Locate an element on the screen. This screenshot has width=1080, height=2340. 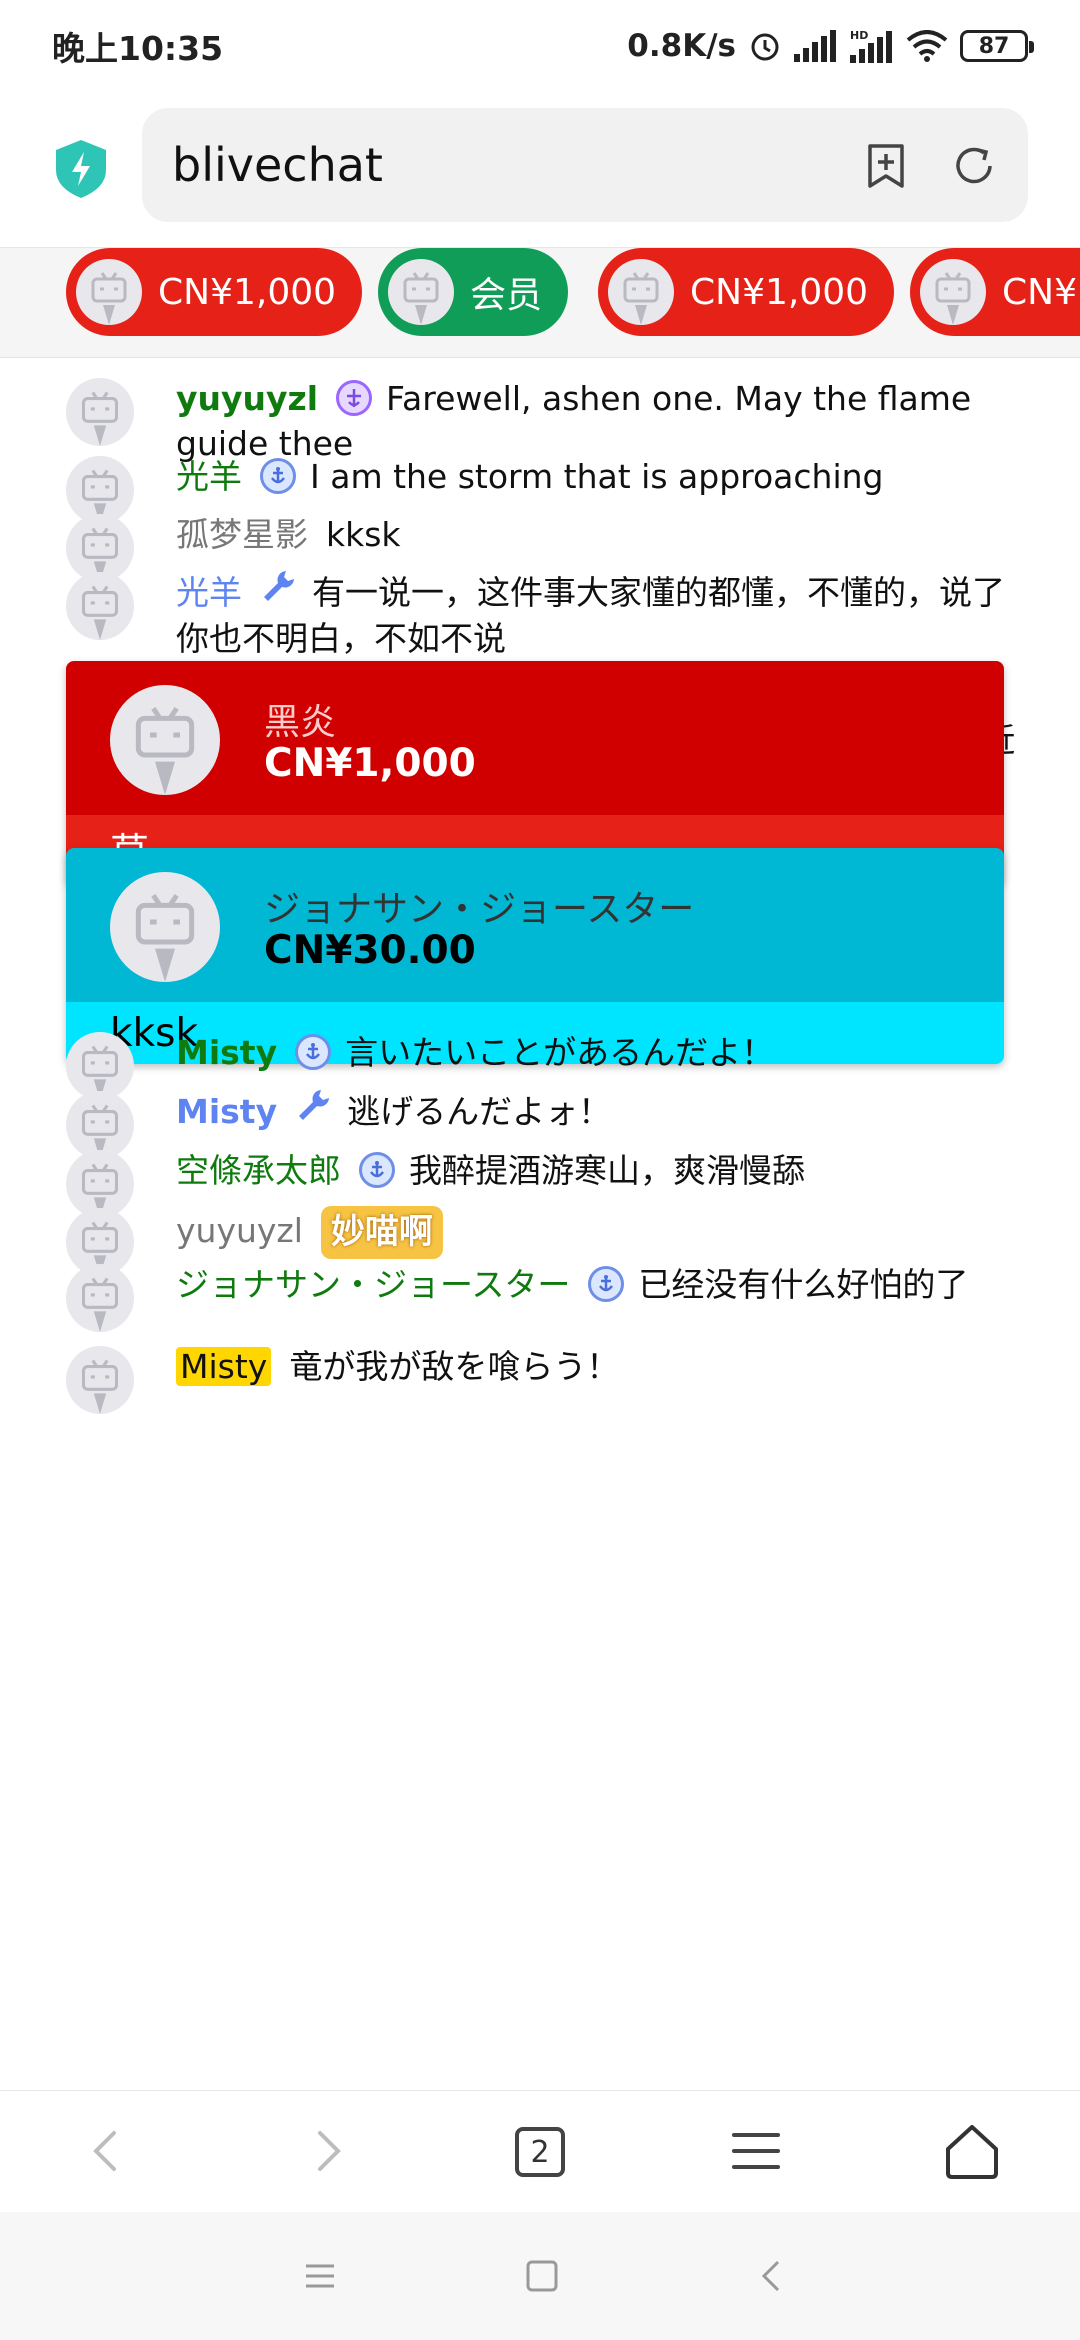
system-nav-bar is located at coordinates (540, 2276).